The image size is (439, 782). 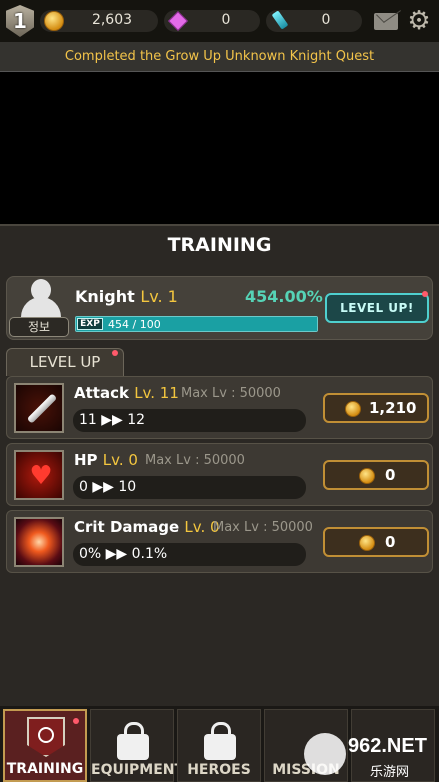 I want to click on skill-name-line: Crit Damage Lv. 0, so click(x=147, y=527).